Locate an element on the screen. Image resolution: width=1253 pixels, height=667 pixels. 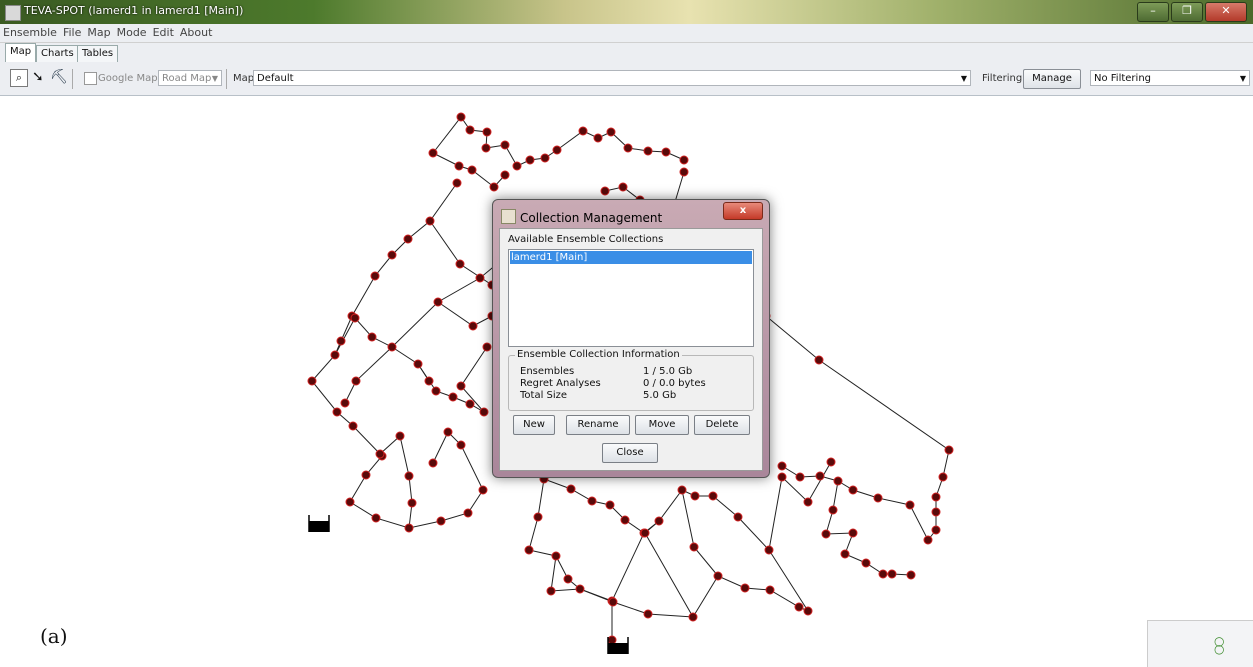
delete-button: Delete is located at coordinates (722, 425).